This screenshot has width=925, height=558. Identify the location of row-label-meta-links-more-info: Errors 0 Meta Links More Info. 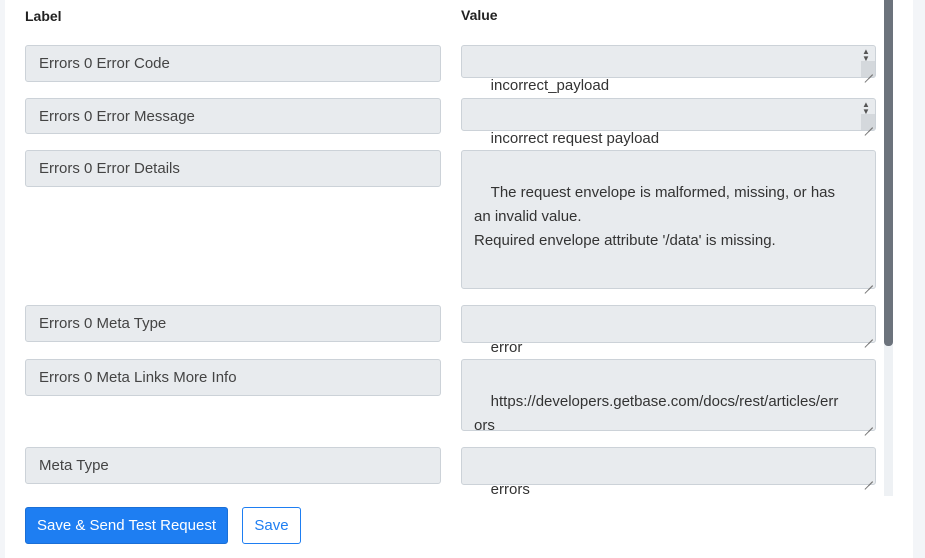
(233, 377).